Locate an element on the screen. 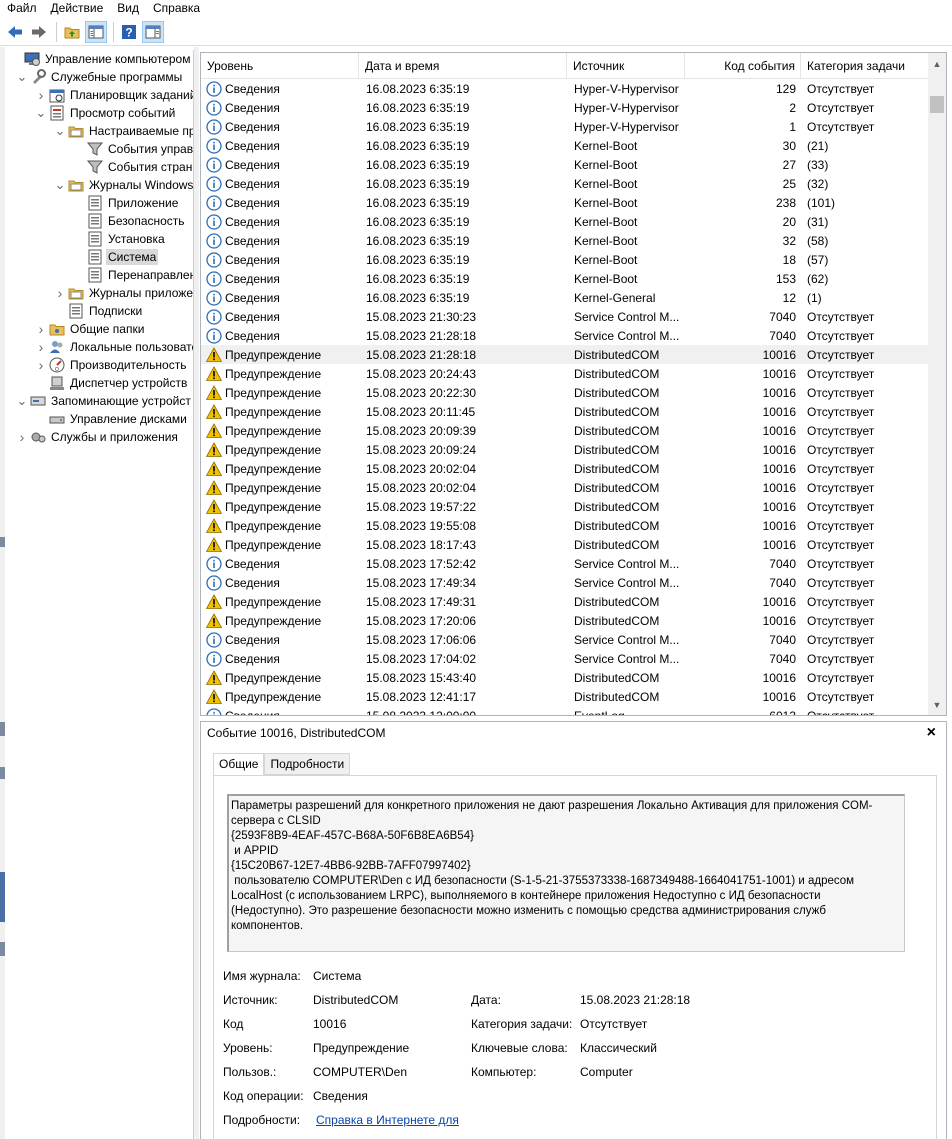  column-date-time: Дата и время is located at coordinates (463, 66).